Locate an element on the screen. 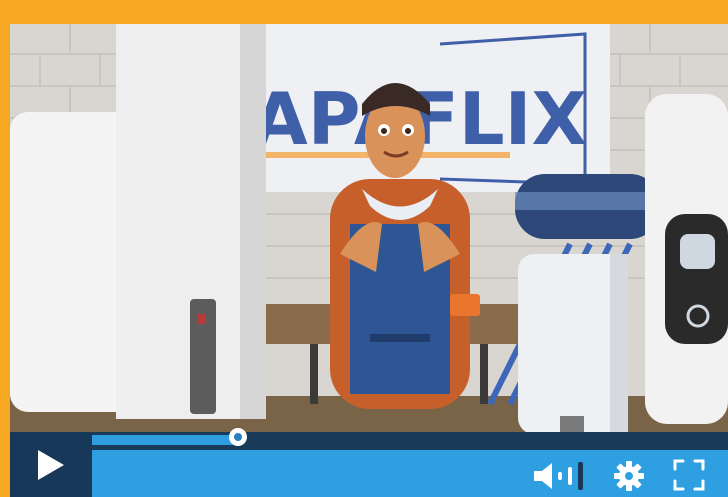 The width and height of the screenshot is (728, 497). fullscreen-icon is located at coordinates (689, 475).